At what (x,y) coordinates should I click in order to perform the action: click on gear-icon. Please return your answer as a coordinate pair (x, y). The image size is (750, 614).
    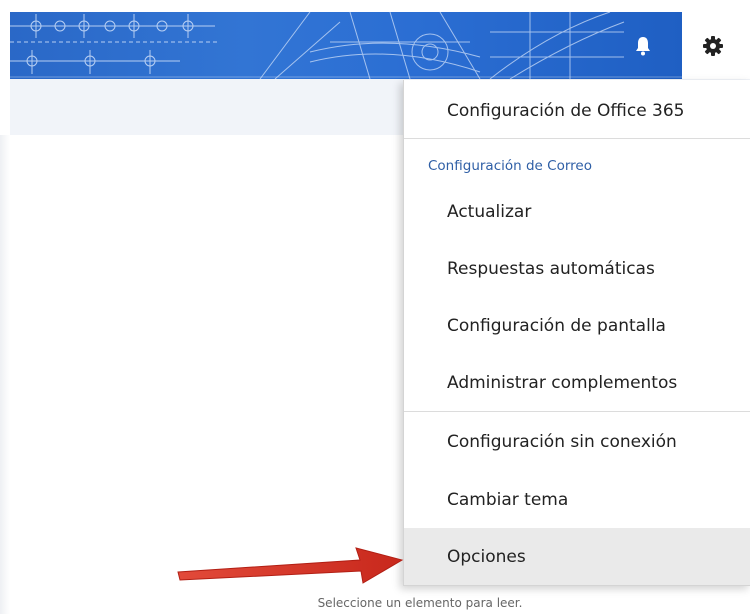
    Looking at the image, I should click on (713, 45).